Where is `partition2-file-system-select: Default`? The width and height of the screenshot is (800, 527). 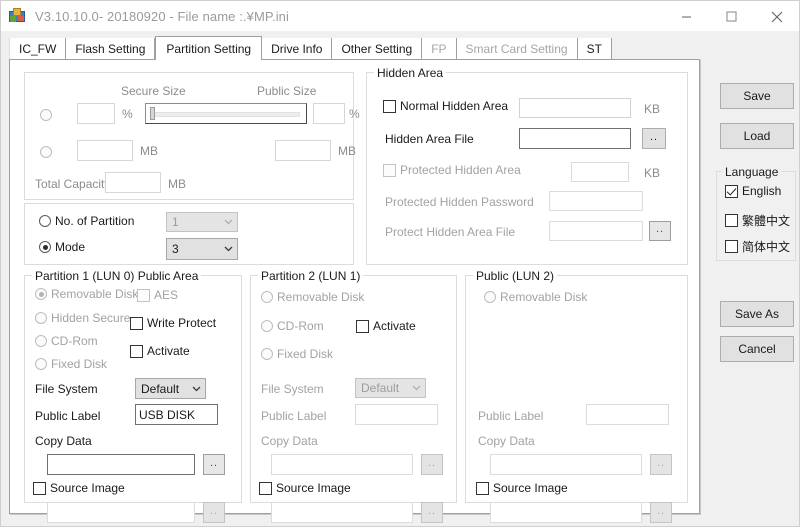
partition2-file-system-select: Default is located at coordinates (390, 388).